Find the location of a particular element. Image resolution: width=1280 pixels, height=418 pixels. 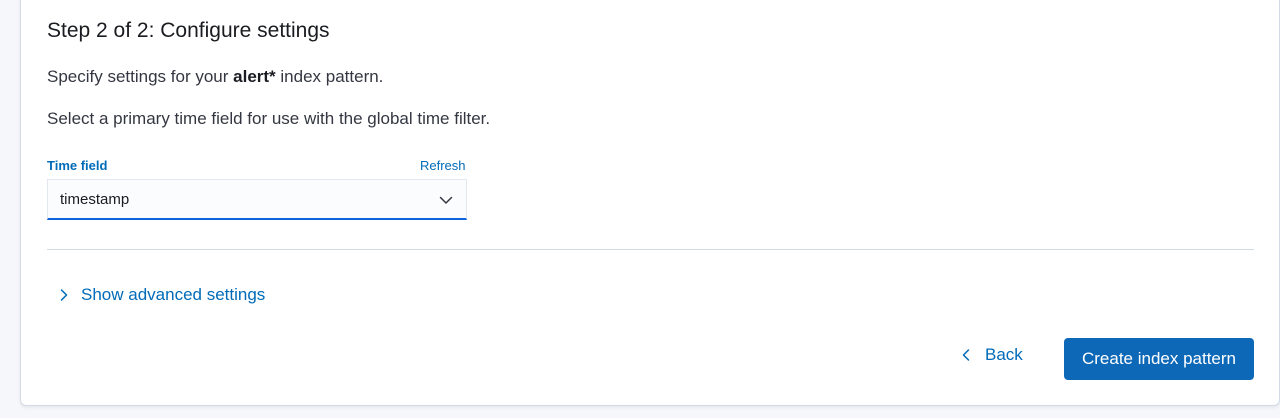

refresh-link: Refresh is located at coordinates (443, 165).